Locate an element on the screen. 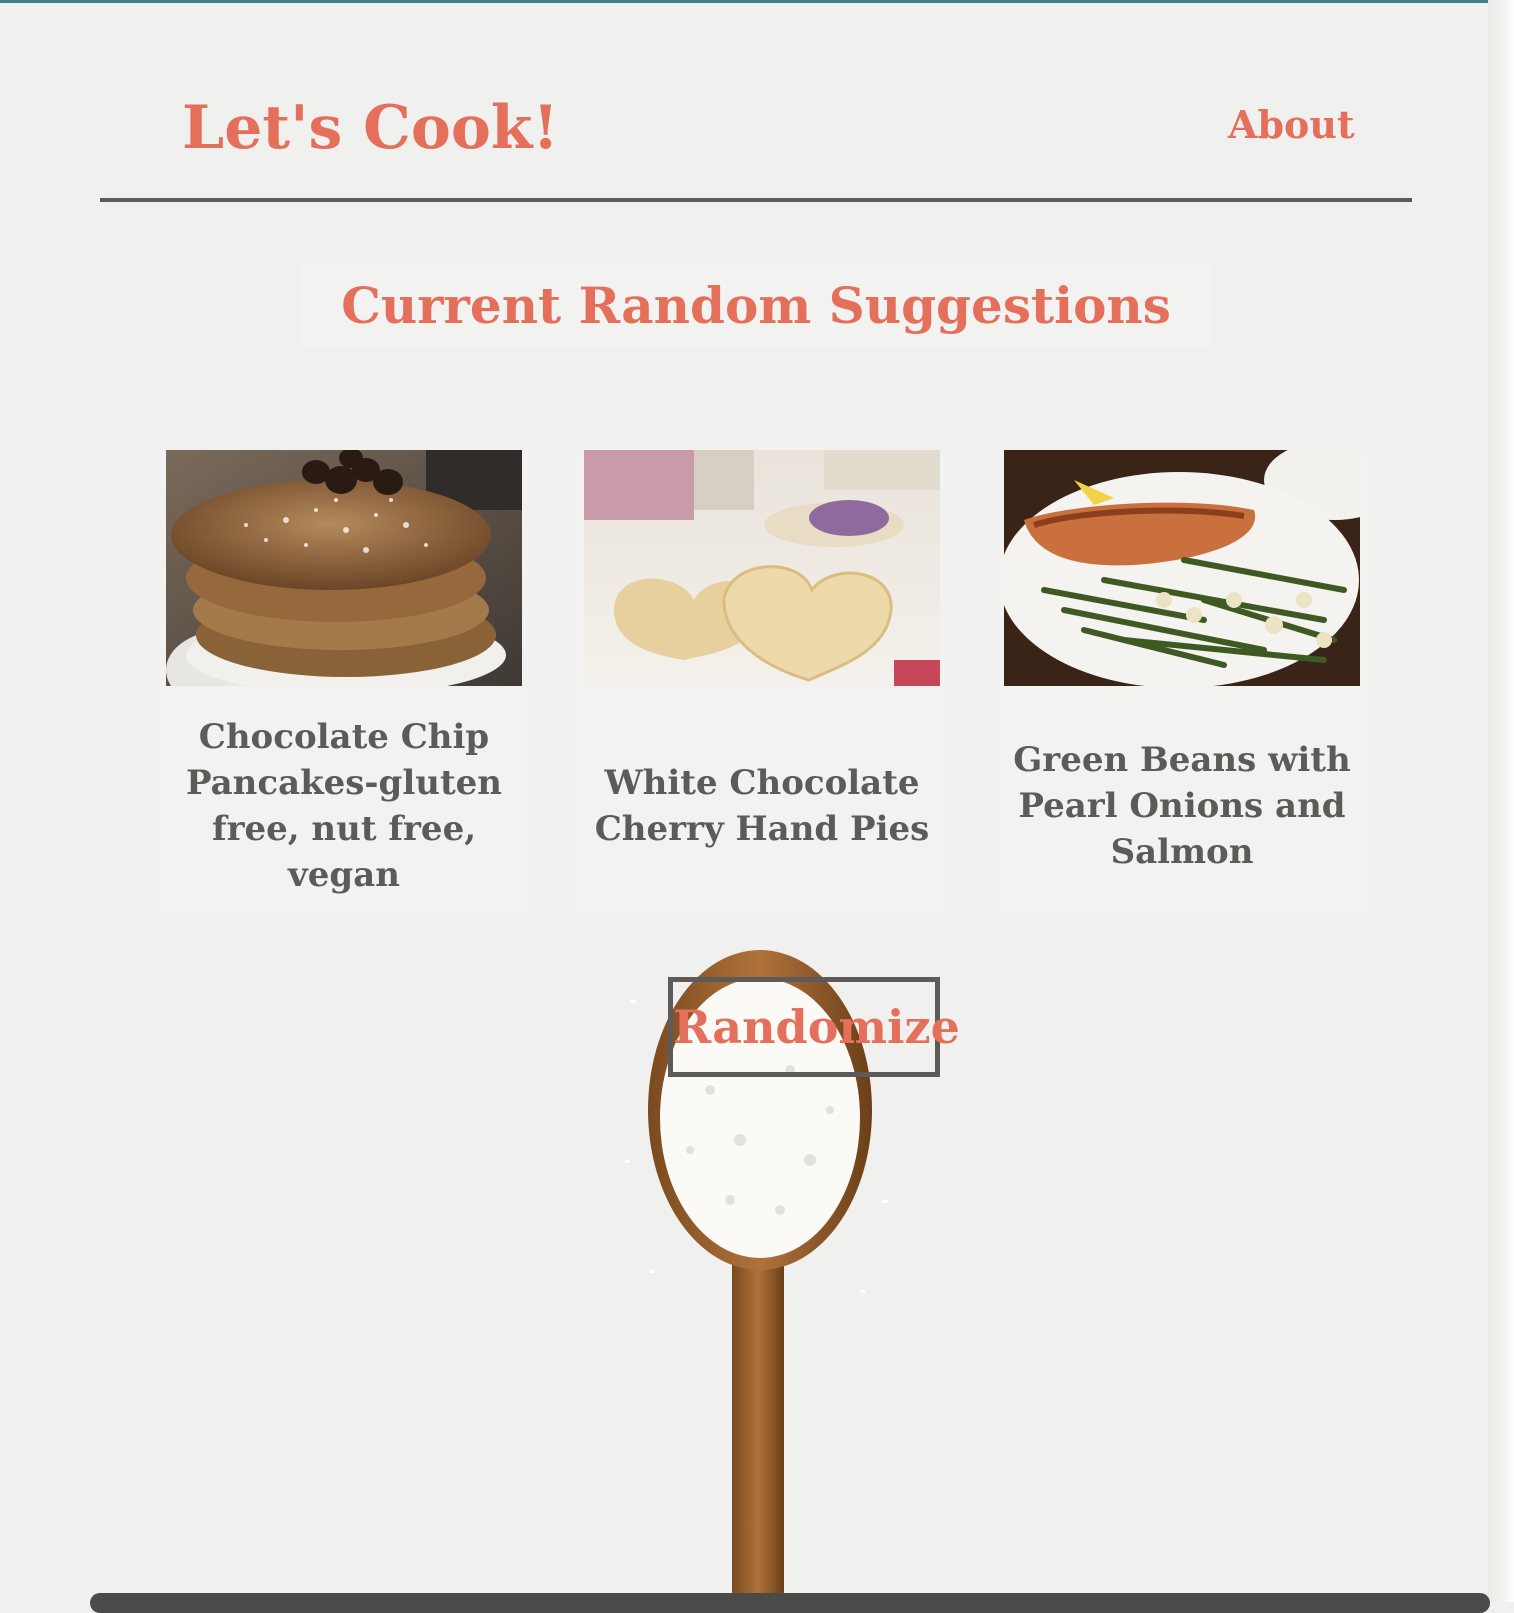 This screenshot has width=1514, height=1613. recipe-image-pancakes is located at coordinates (344, 568).